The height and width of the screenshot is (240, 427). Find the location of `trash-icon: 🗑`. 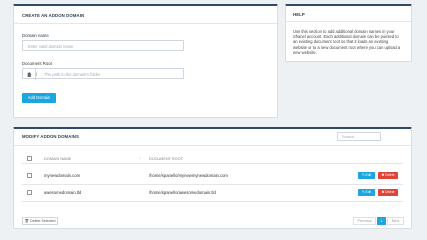

trash-icon: 🗑 is located at coordinates (27, 221).